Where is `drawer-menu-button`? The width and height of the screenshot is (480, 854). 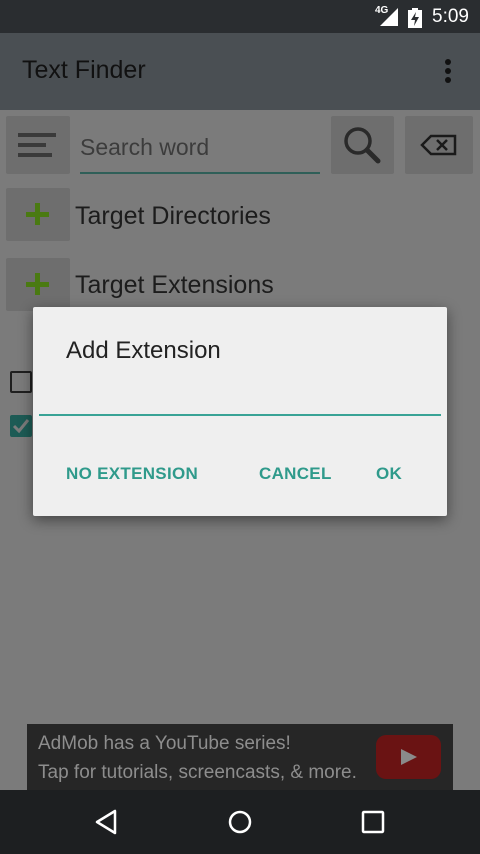 drawer-menu-button is located at coordinates (38, 145).